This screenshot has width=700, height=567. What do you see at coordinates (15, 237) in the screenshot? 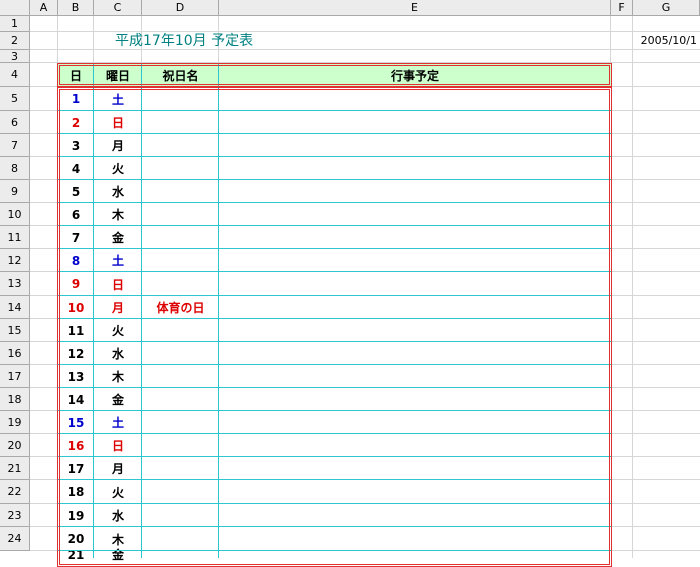
I see `row-header-11: 11` at bounding box center [15, 237].